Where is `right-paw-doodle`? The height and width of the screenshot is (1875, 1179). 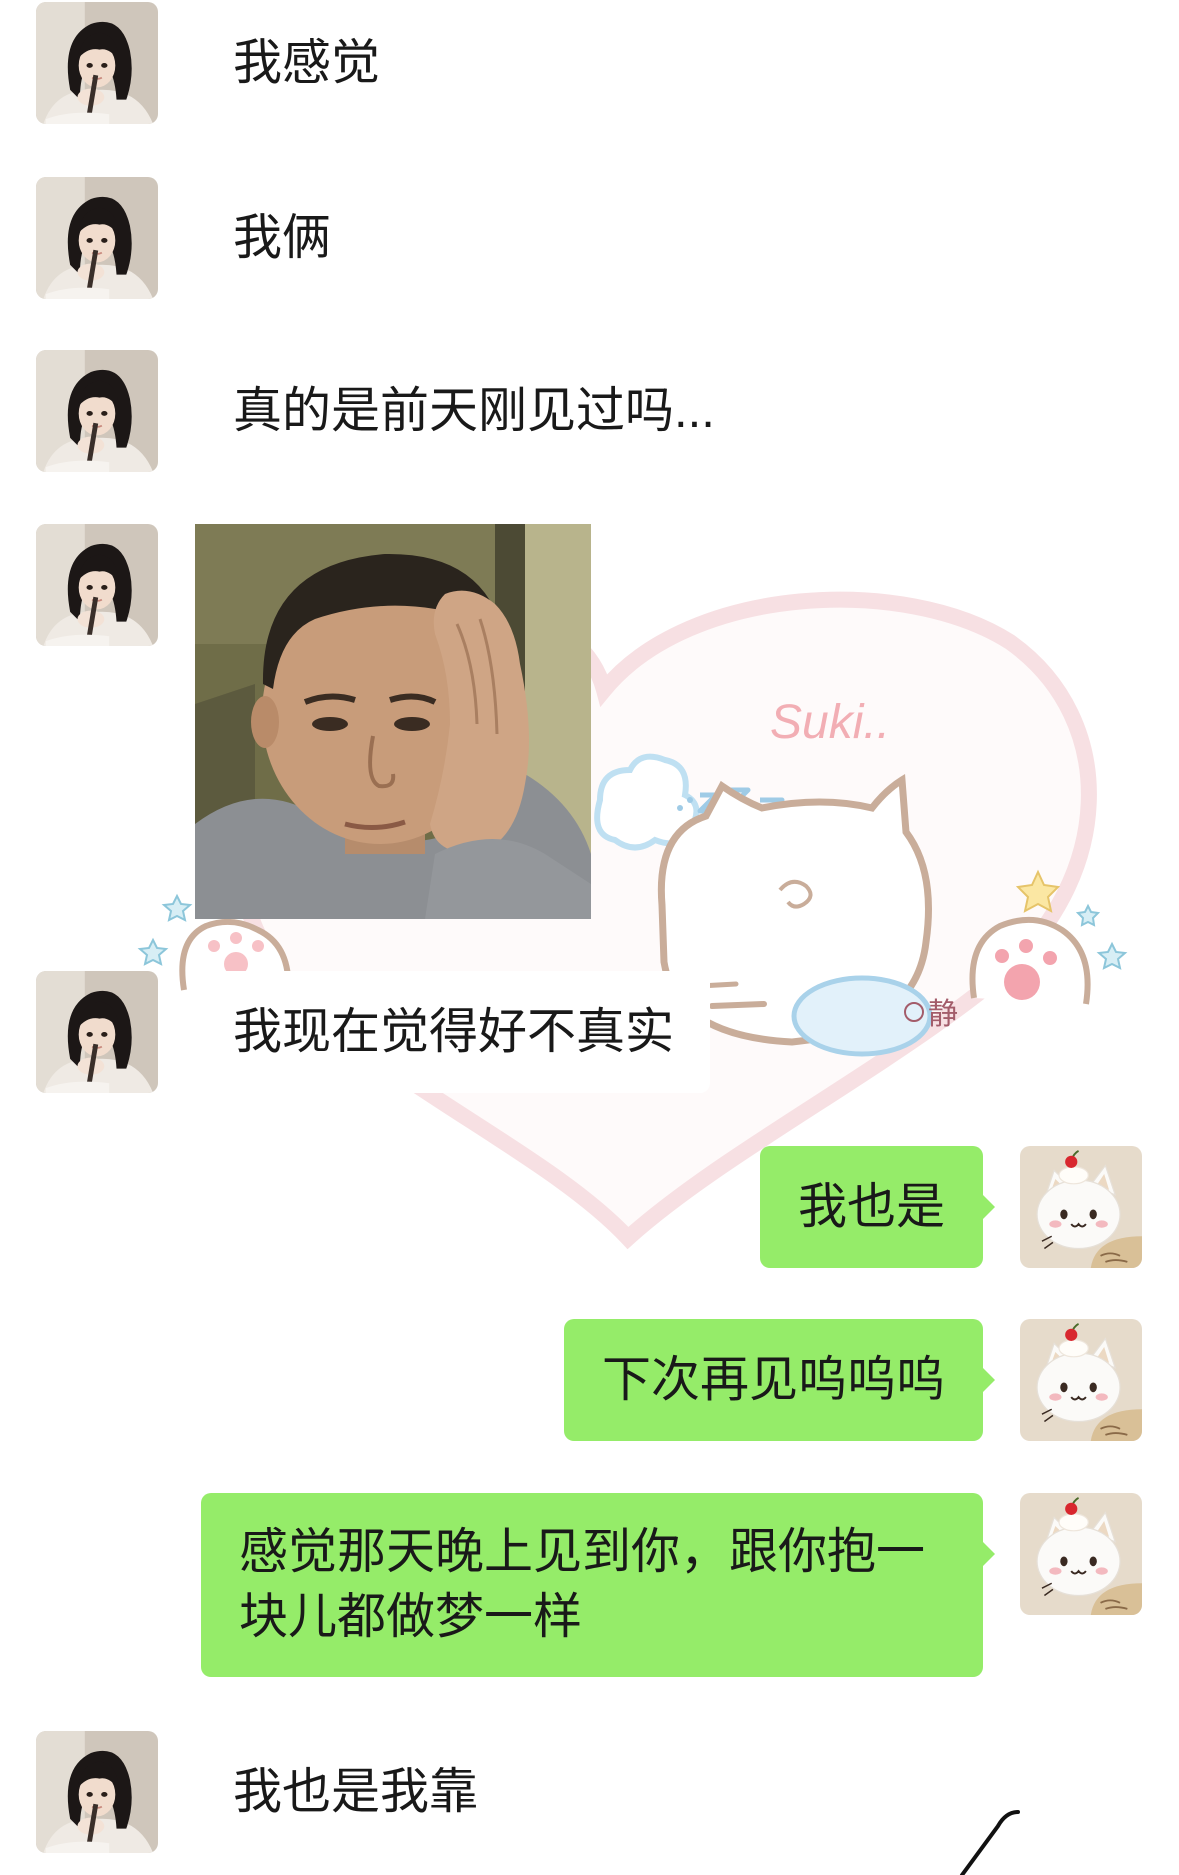
right-paw-doodle is located at coordinates (1030, 960).